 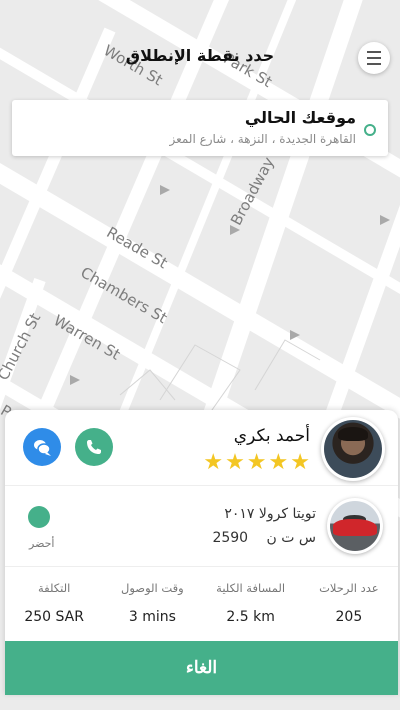 I want to click on menu-button, so click(x=374, y=58).